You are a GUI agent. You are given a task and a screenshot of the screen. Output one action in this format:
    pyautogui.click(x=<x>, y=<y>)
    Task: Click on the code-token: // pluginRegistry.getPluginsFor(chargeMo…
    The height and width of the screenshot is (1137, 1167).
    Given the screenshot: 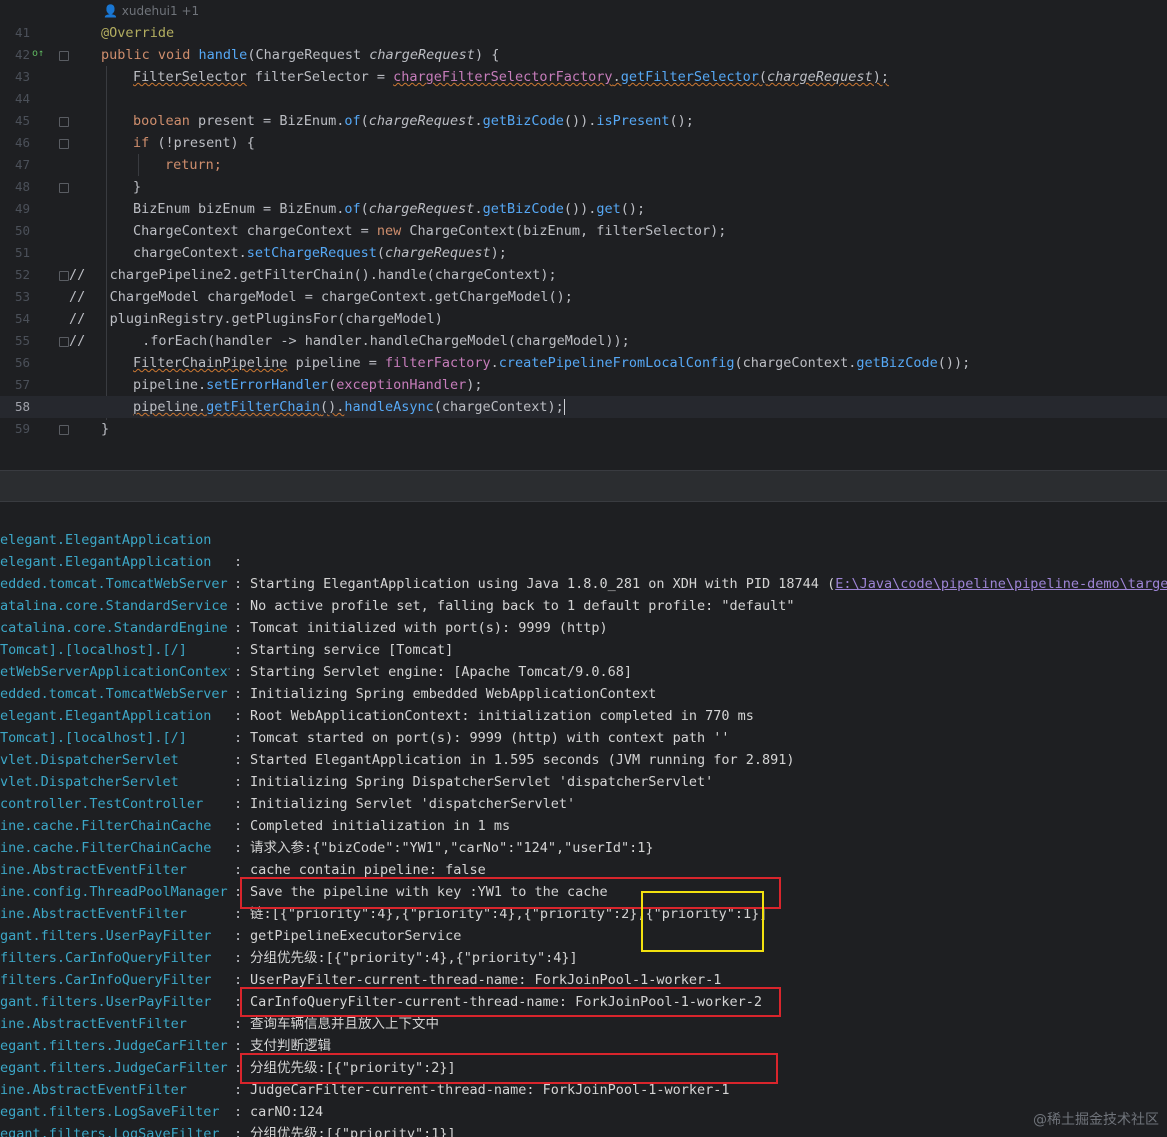 What is the action you would take?
    pyautogui.click(x=256, y=319)
    